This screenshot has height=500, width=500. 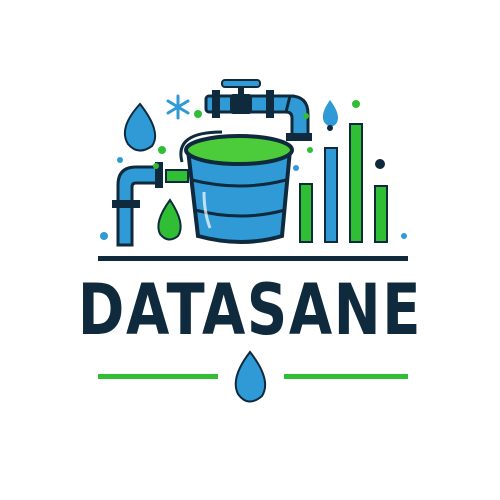 I want to click on bucket-icon, so click(x=236, y=187).